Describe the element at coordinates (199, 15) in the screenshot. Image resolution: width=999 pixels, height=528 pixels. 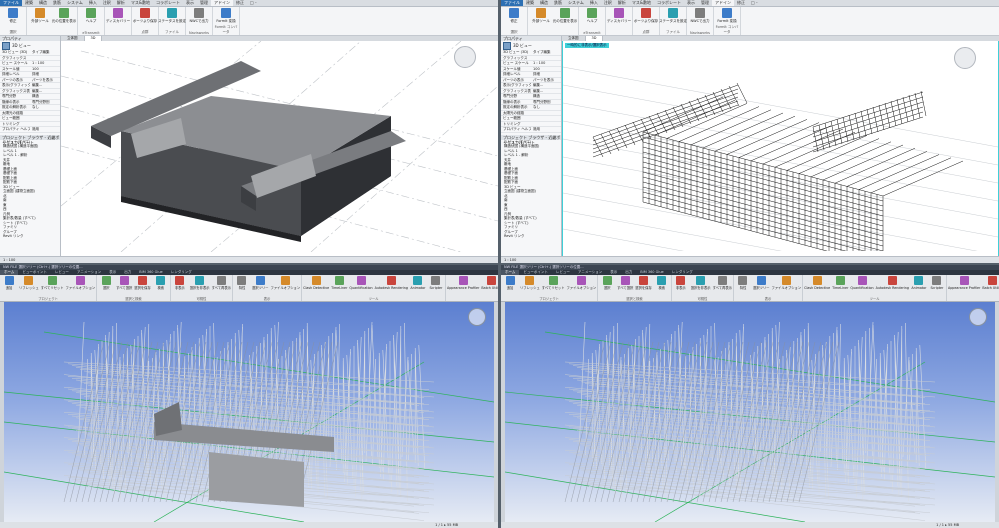
I see `ribbon-button: NWCで出力` at that location.